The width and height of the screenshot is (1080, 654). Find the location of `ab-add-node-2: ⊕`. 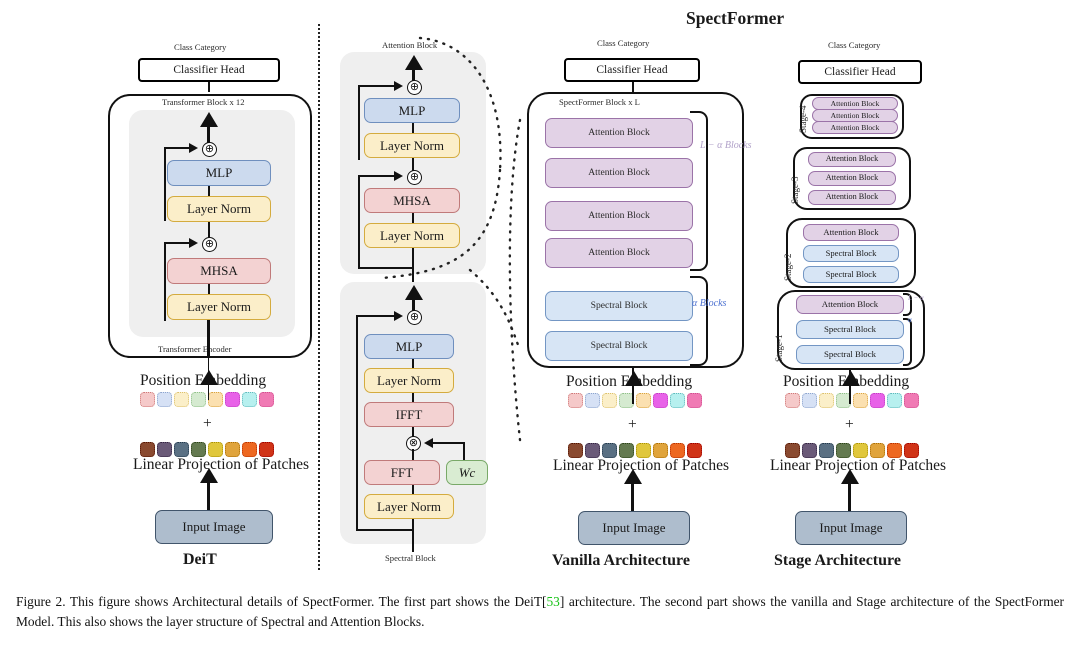

ab-add-node-2: ⊕ is located at coordinates (414, 177).